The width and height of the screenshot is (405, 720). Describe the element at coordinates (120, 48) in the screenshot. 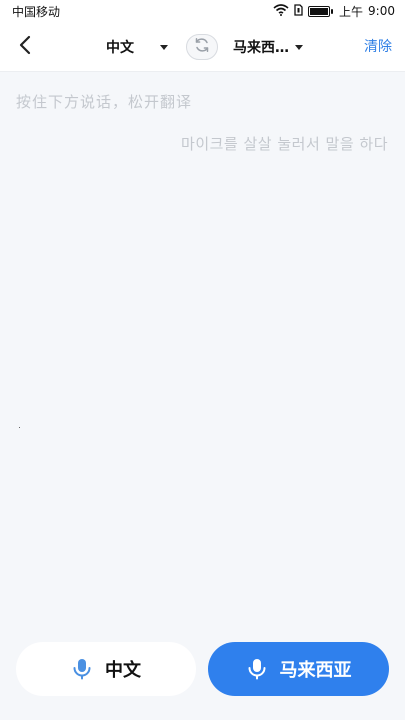

I see `source-language-label: 中文` at that location.